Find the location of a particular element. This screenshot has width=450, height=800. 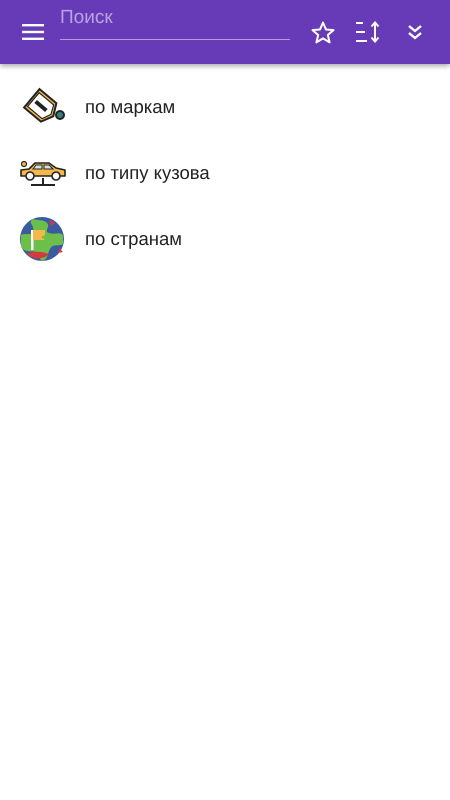

category-item: по странам is located at coordinates (225, 239).